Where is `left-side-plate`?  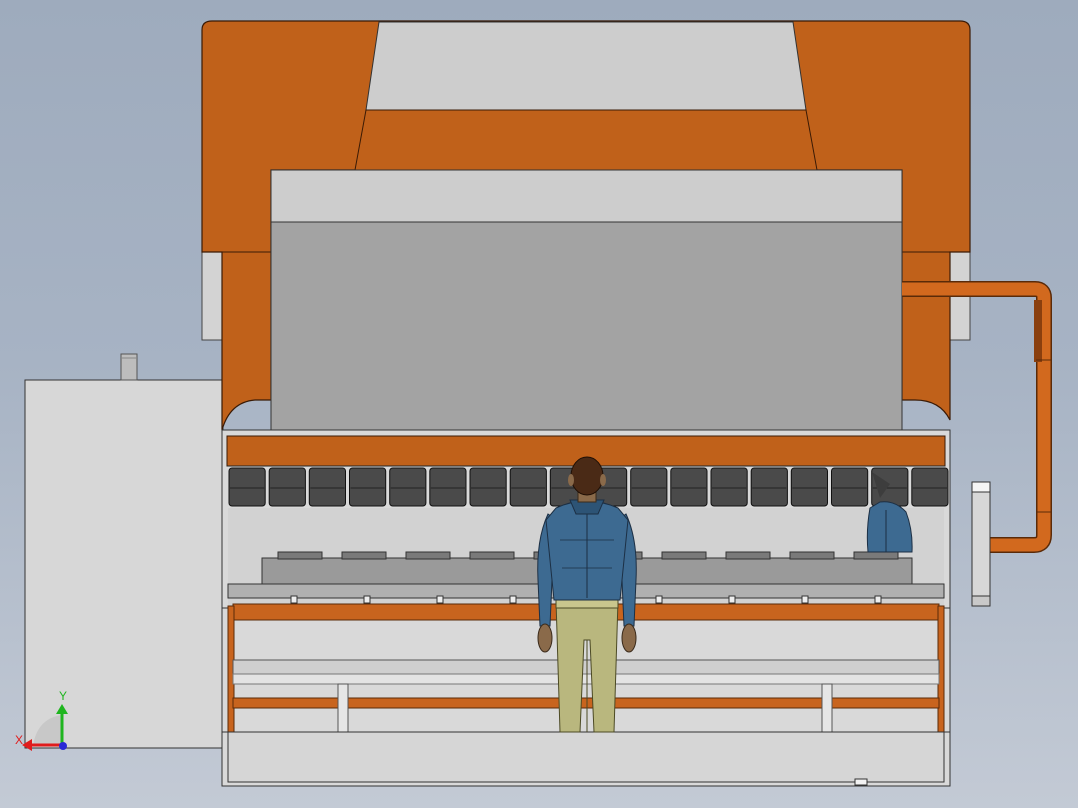
left-side-plate is located at coordinates (212, 296).